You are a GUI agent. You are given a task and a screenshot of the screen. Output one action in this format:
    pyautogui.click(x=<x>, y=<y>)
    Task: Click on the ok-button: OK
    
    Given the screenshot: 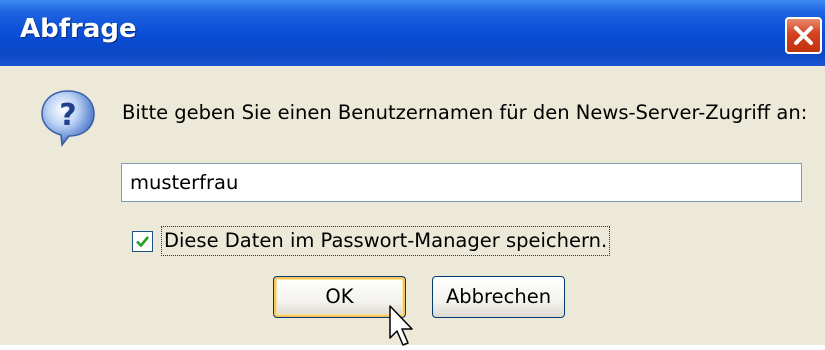 What is the action you would take?
    pyautogui.click(x=339, y=297)
    